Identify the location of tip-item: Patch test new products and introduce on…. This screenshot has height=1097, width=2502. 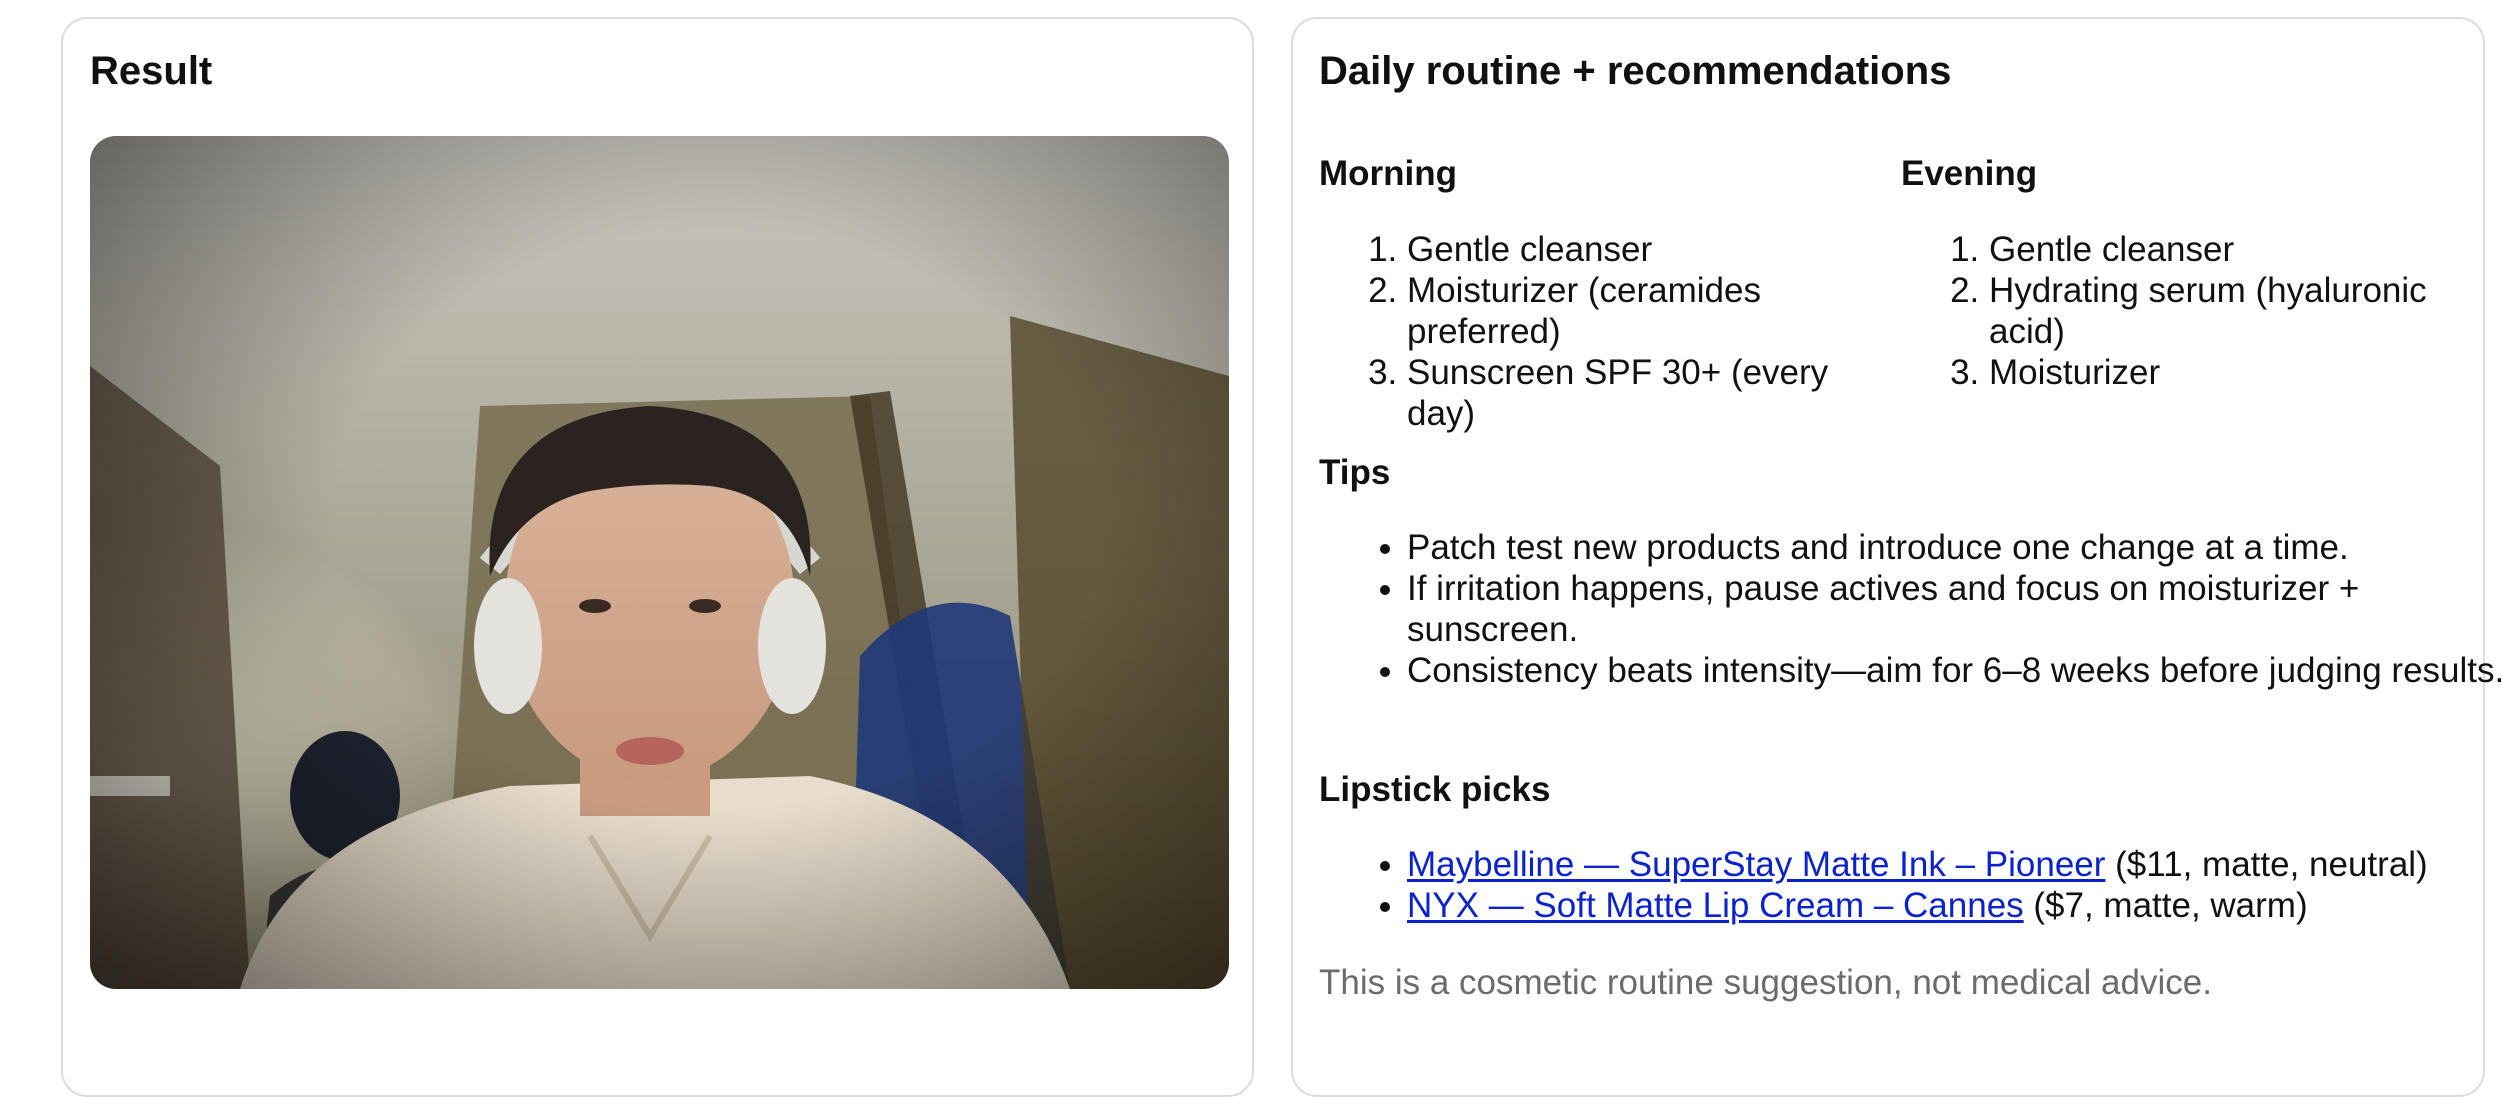
(1954, 547).